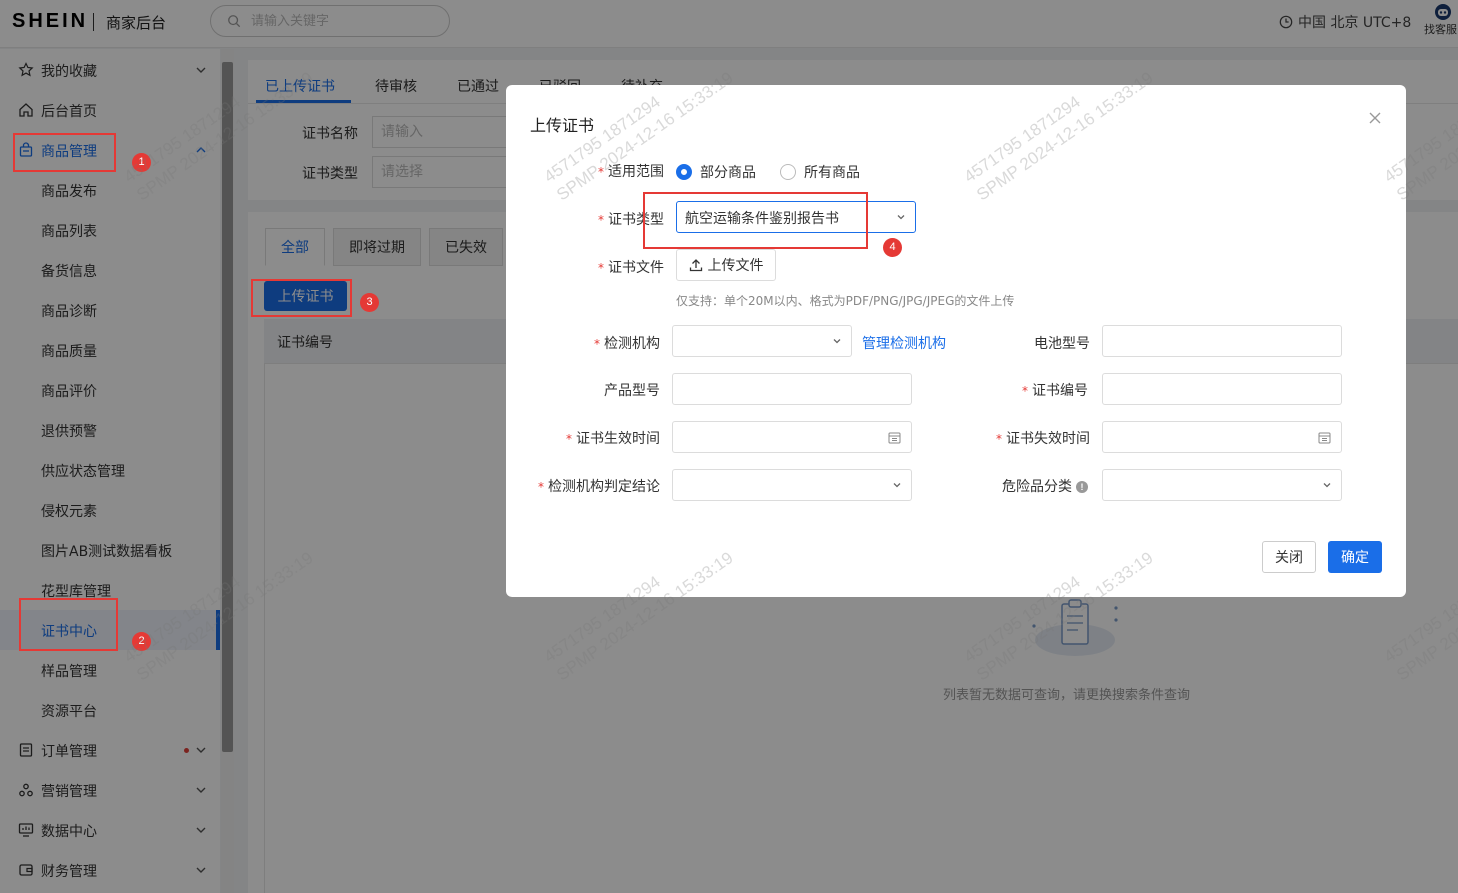 The image size is (1458, 893). What do you see at coordinates (762, 341) in the screenshot?
I see `test-org-select` at bounding box center [762, 341].